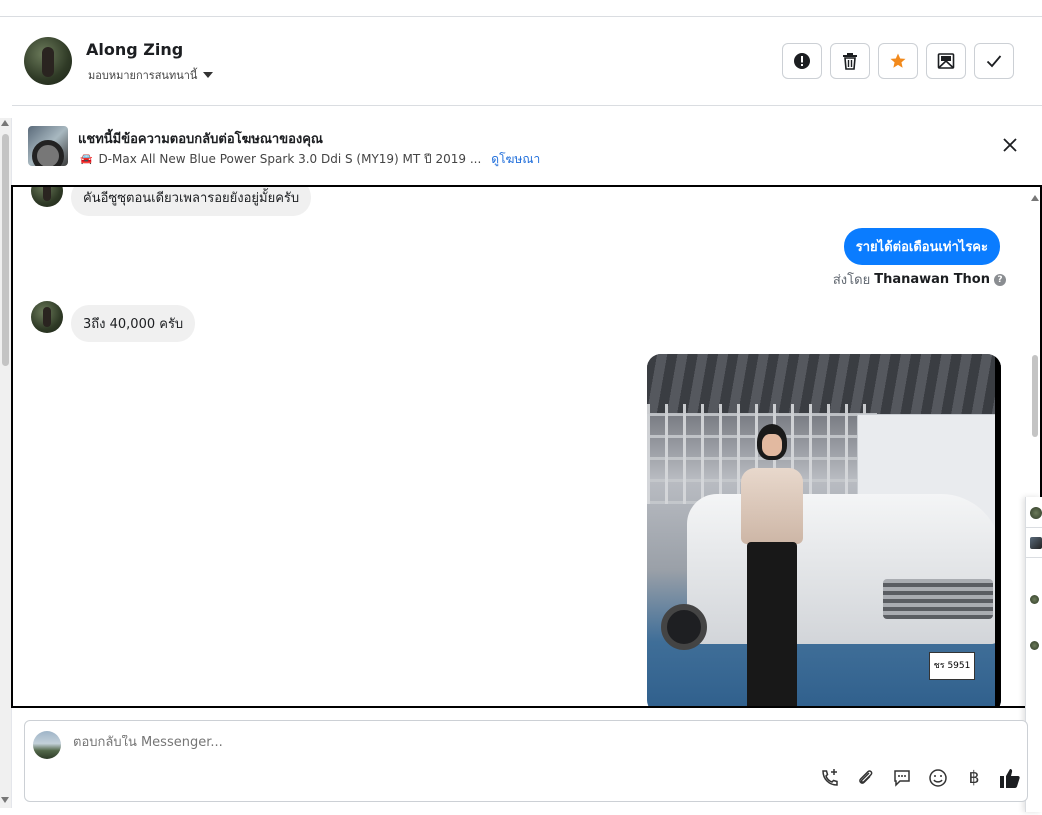  Describe the element at coordinates (133, 323) in the screenshot. I see `incoming-message: 3ถึง 40,000 ครับ` at that location.